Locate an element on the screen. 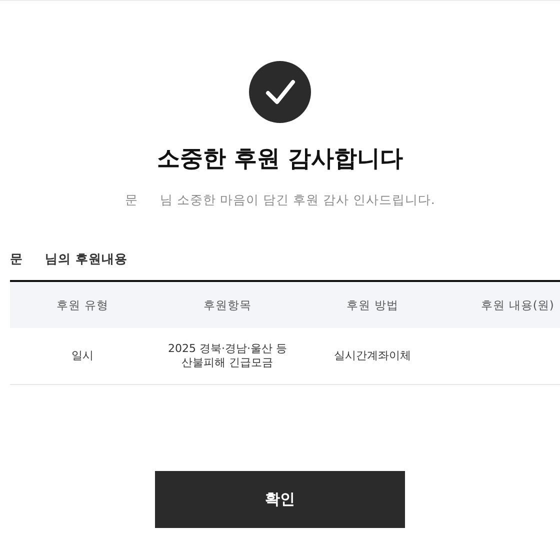  column-header: 후원 내용(원) is located at coordinates (517, 305).